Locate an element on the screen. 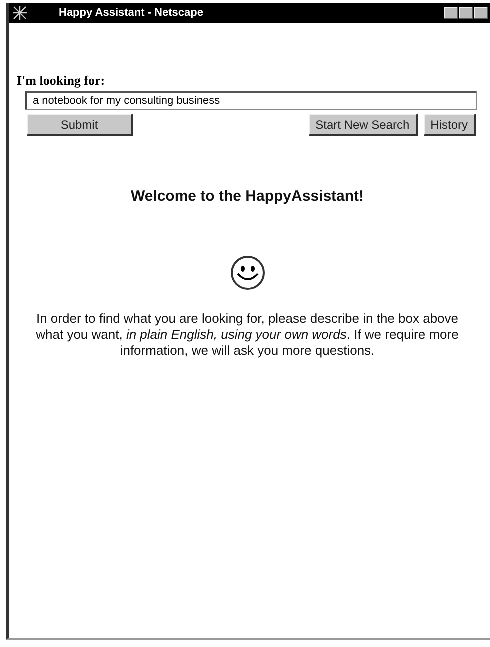 The height and width of the screenshot is (647, 490). search-field: a notebook for my consulting business is located at coordinates (251, 100).